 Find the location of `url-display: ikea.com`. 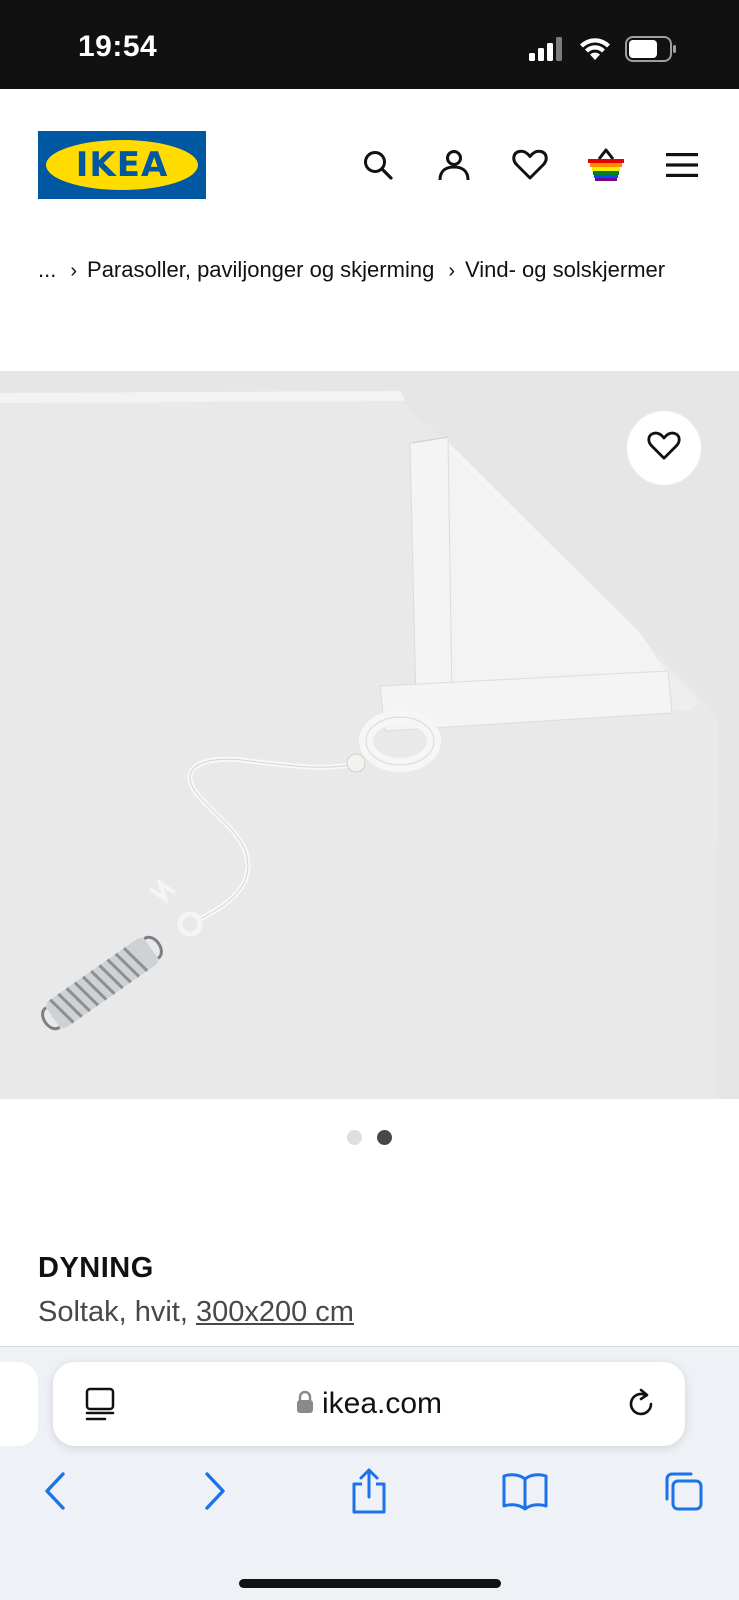

url-display: ikea.com is located at coordinates (369, 1404).